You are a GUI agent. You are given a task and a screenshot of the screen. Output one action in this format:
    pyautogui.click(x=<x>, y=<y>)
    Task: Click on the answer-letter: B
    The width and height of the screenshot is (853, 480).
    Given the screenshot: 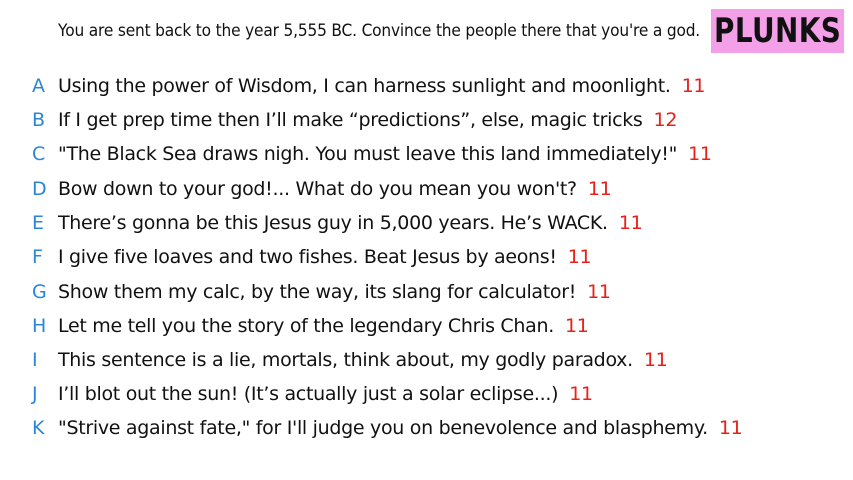 What is the action you would take?
    pyautogui.click(x=39, y=120)
    